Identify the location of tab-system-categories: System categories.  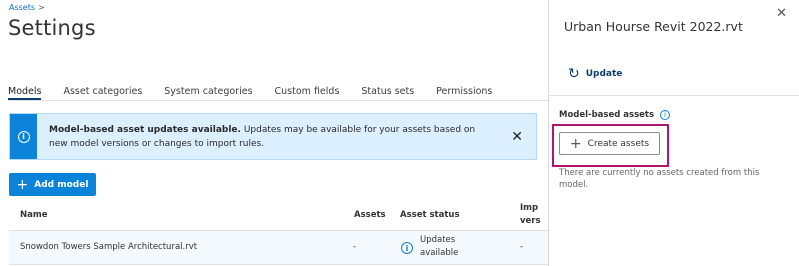
(208, 90).